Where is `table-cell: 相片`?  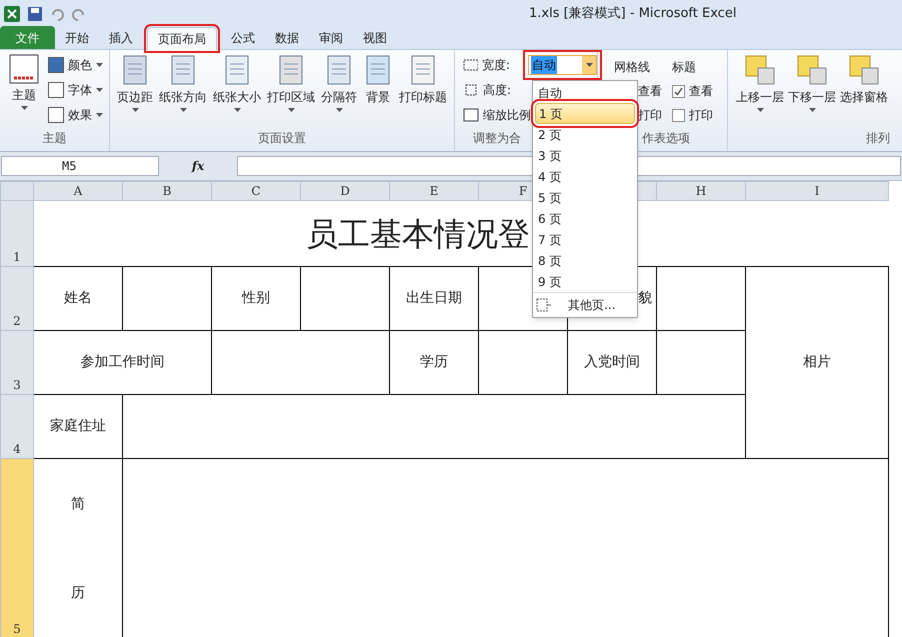
table-cell: 相片 is located at coordinates (817, 362).